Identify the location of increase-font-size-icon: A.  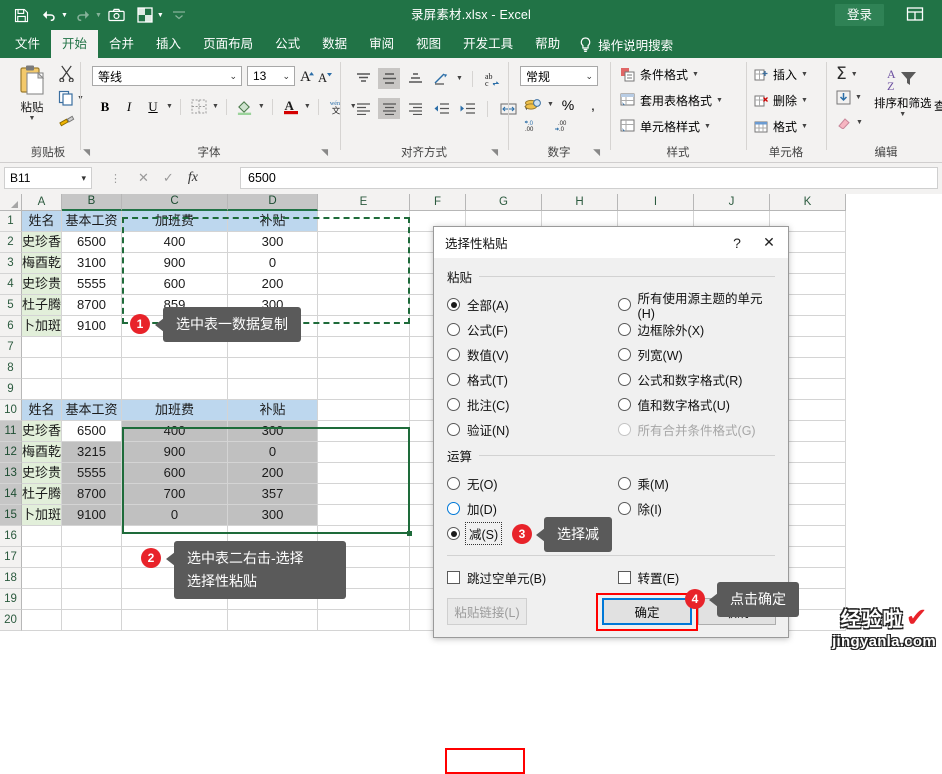
(308, 75).